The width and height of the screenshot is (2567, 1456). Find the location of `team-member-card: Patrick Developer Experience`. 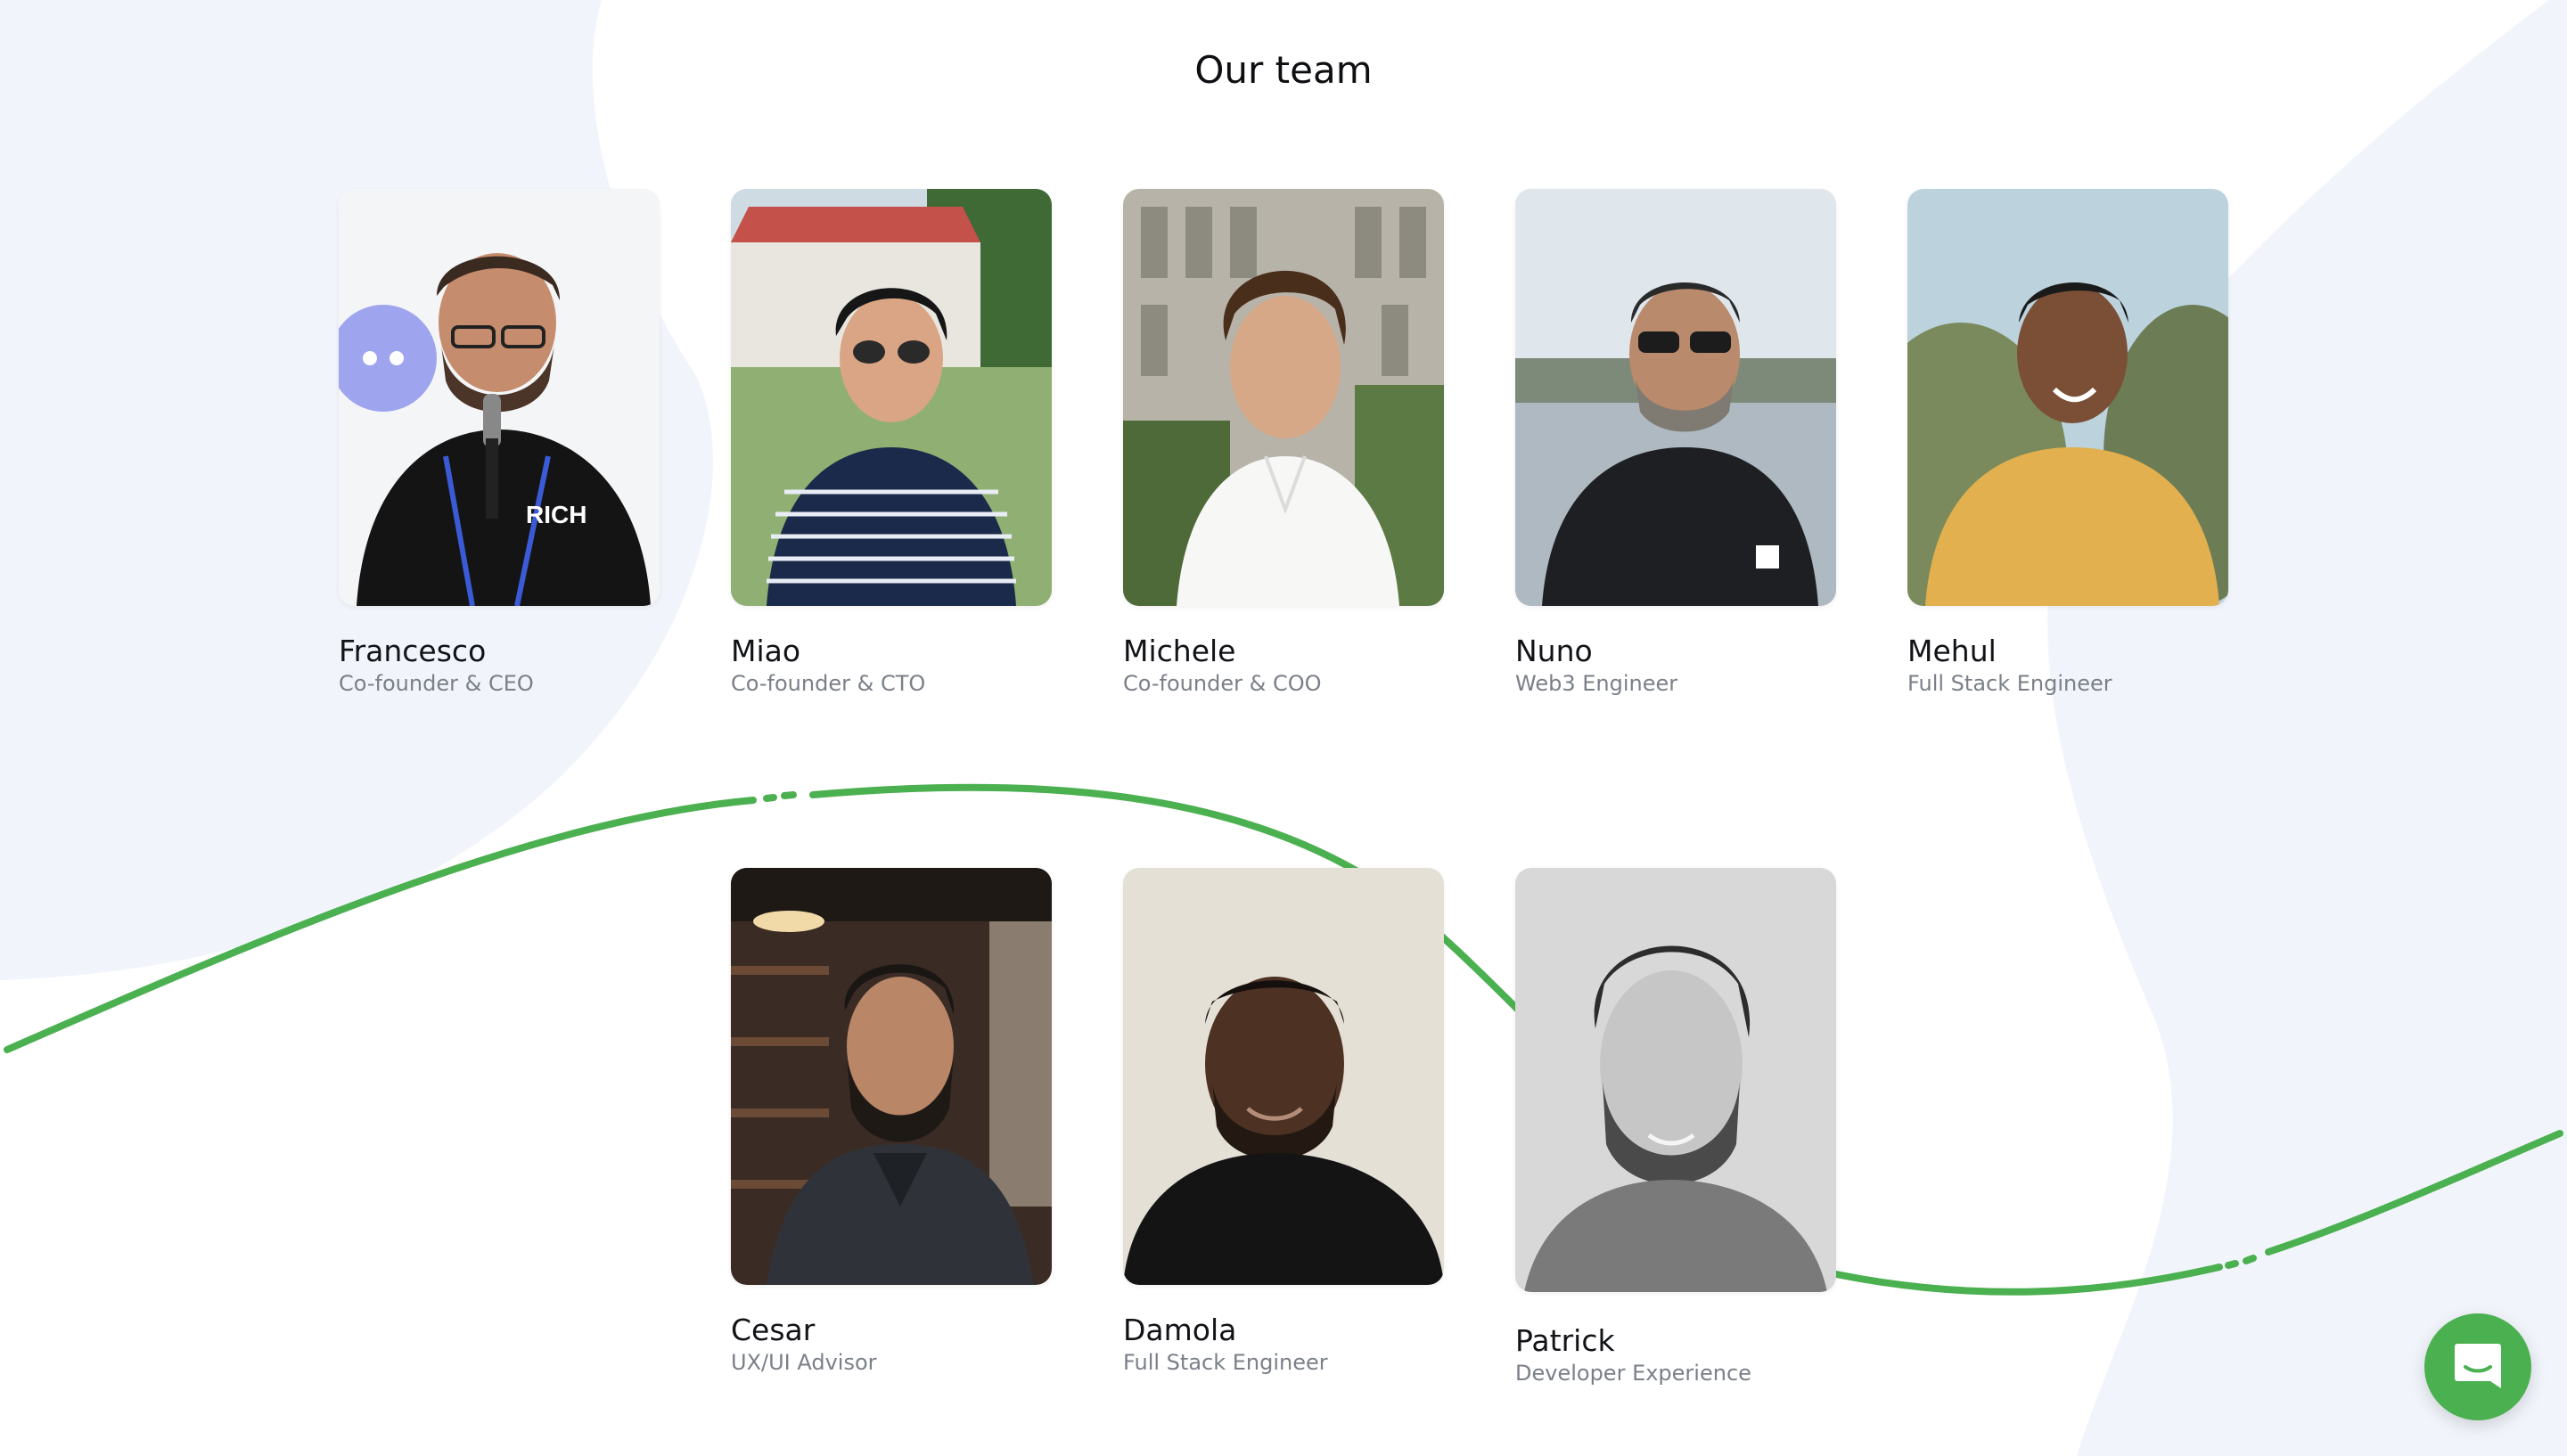

team-member-card: Patrick Developer Experience is located at coordinates (1675, 1127).